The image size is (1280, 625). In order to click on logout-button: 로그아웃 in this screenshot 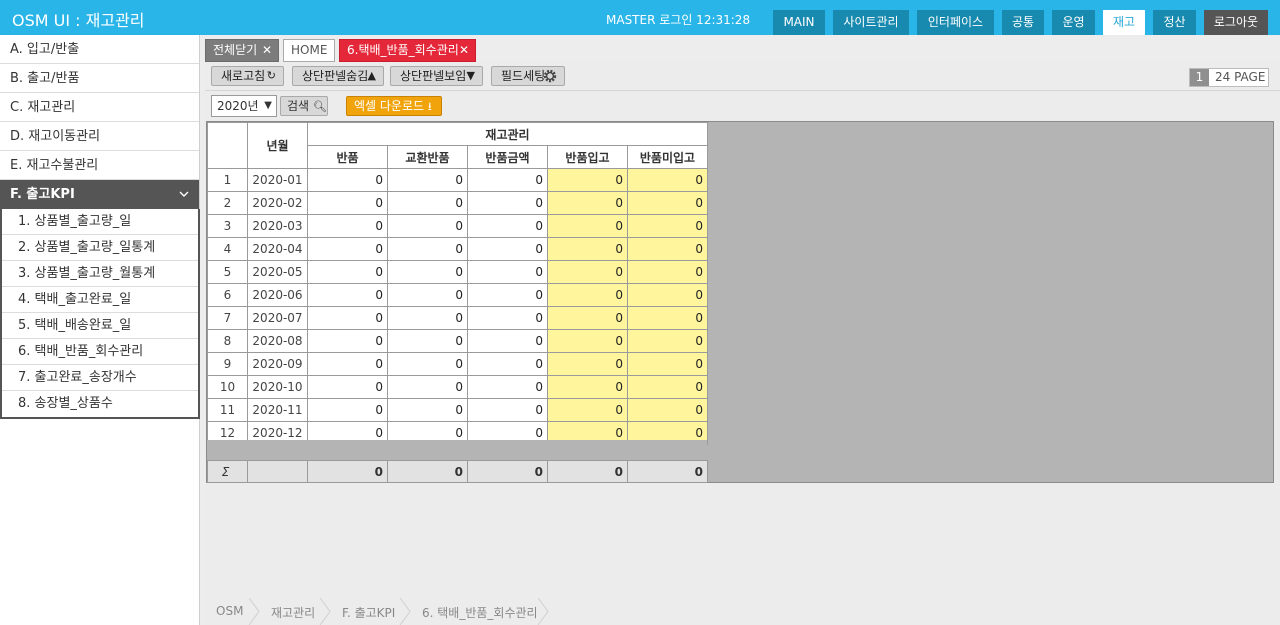, I will do `click(1236, 22)`.